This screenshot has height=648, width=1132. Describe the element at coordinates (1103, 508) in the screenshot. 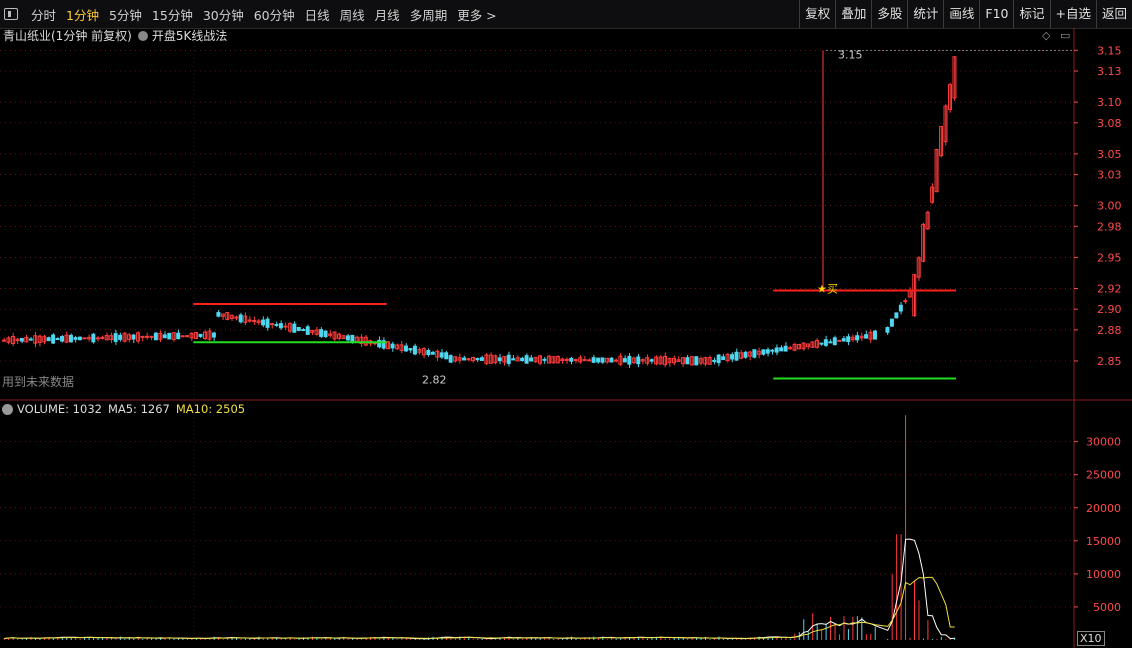

I see `volume-tick-label: 20000` at that location.